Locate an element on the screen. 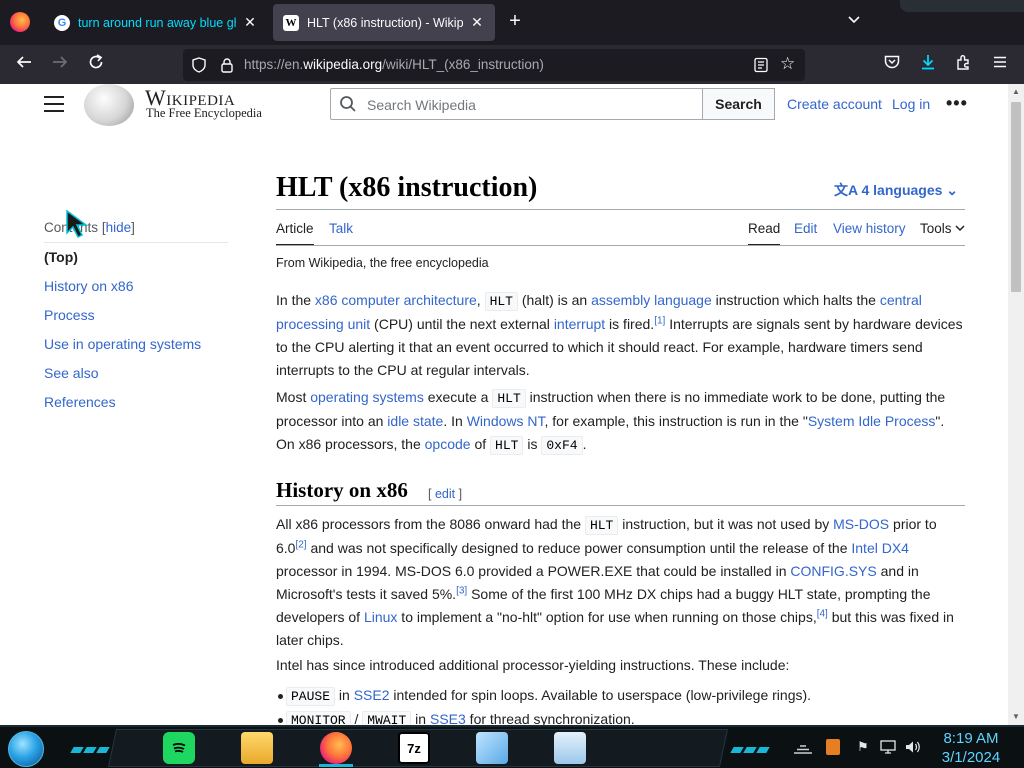 This screenshot has width=1024, height=768. start-button is located at coordinates (26, 749).